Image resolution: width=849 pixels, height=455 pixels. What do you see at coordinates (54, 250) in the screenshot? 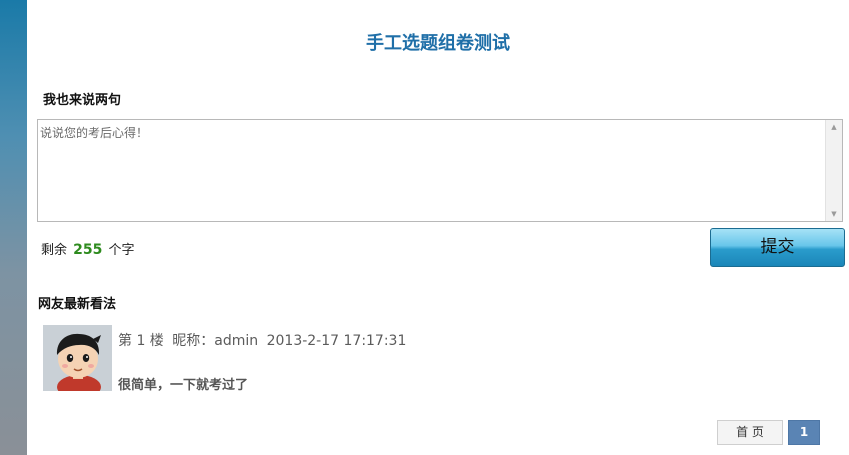
I see `remaining-prefix: 剩余` at bounding box center [54, 250].